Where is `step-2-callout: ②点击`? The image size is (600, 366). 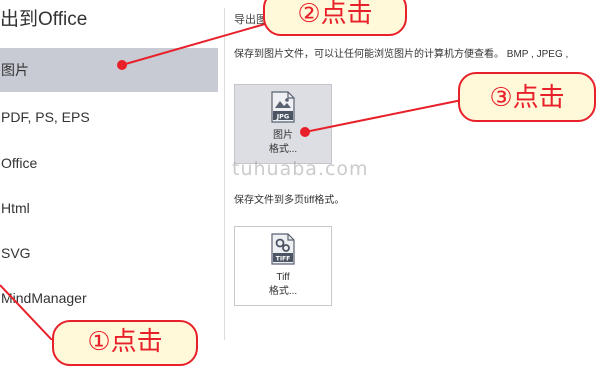 step-2-callout: ②点击 is located at coordinates (335, 18).